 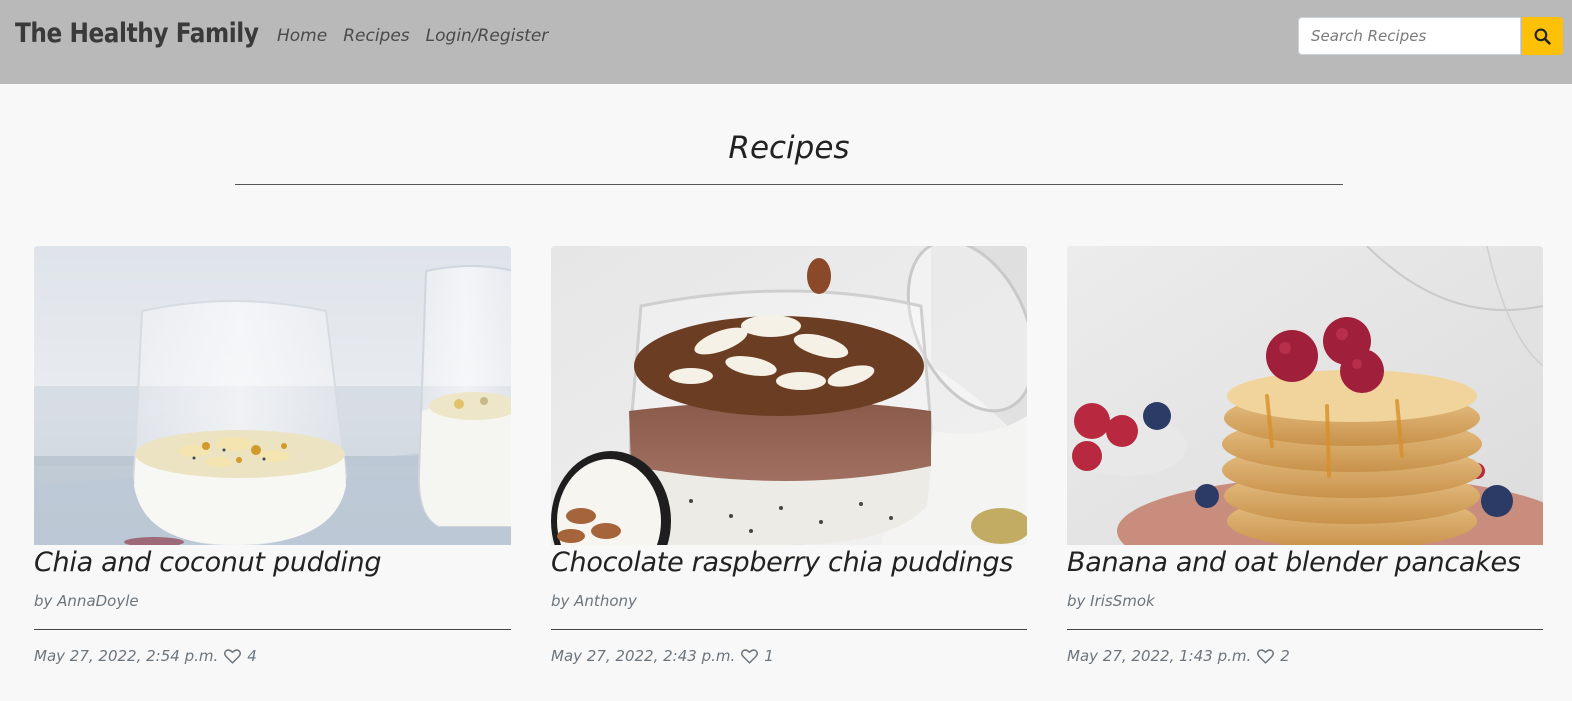 I want to click on recipe-title: Chocolate raspberry chia puddings, so click(x=789, y=562).